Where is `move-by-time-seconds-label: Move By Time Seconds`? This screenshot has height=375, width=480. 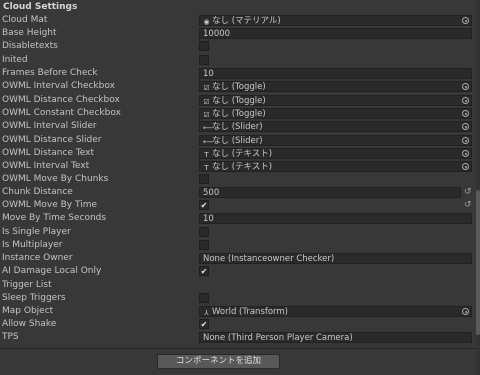
move-by-time-seconds-label: Move By Time Seconds is located at coordinates (54, 218).